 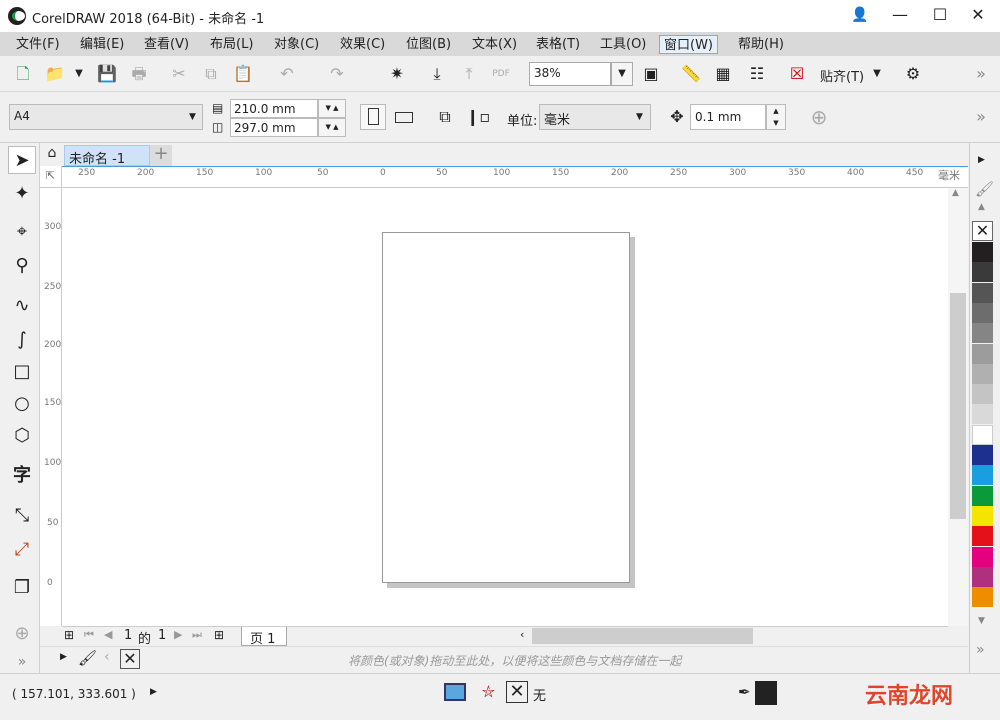 What do you see at coordinates (362, 44) in the screenshot?
I see `menu-effects: 效果(C)` at bounding box center [362, 44].